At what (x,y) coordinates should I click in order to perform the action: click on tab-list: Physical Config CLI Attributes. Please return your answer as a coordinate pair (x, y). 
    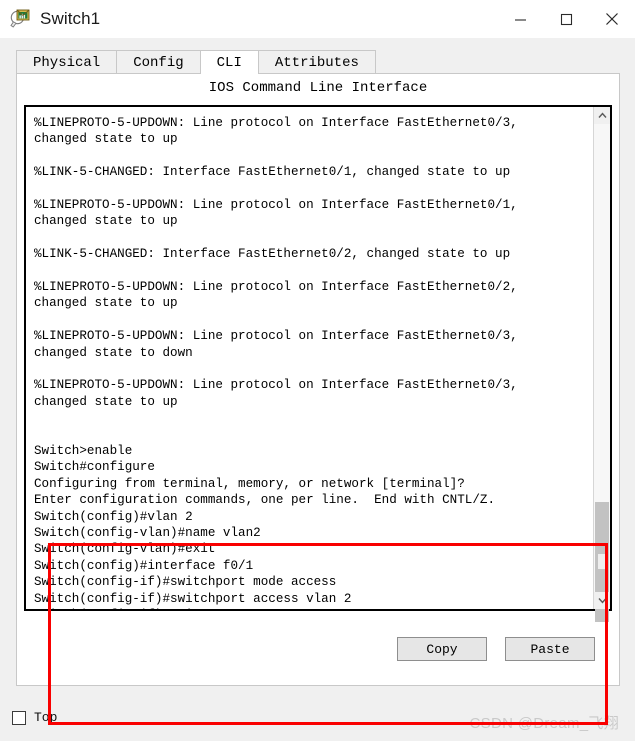
    Looking at the image, I should click on (196, 62).